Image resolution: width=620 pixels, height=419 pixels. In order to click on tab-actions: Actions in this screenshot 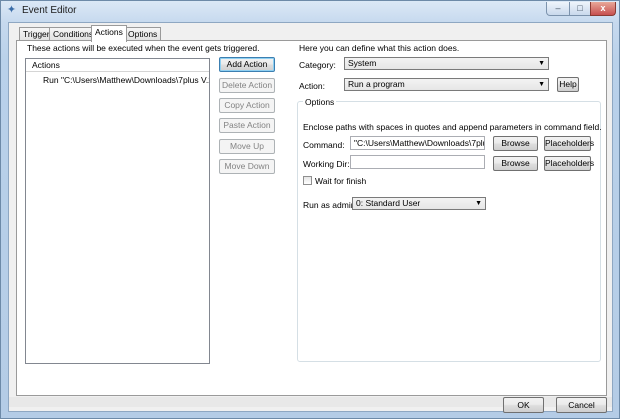, I will do `click(109, 33)`.